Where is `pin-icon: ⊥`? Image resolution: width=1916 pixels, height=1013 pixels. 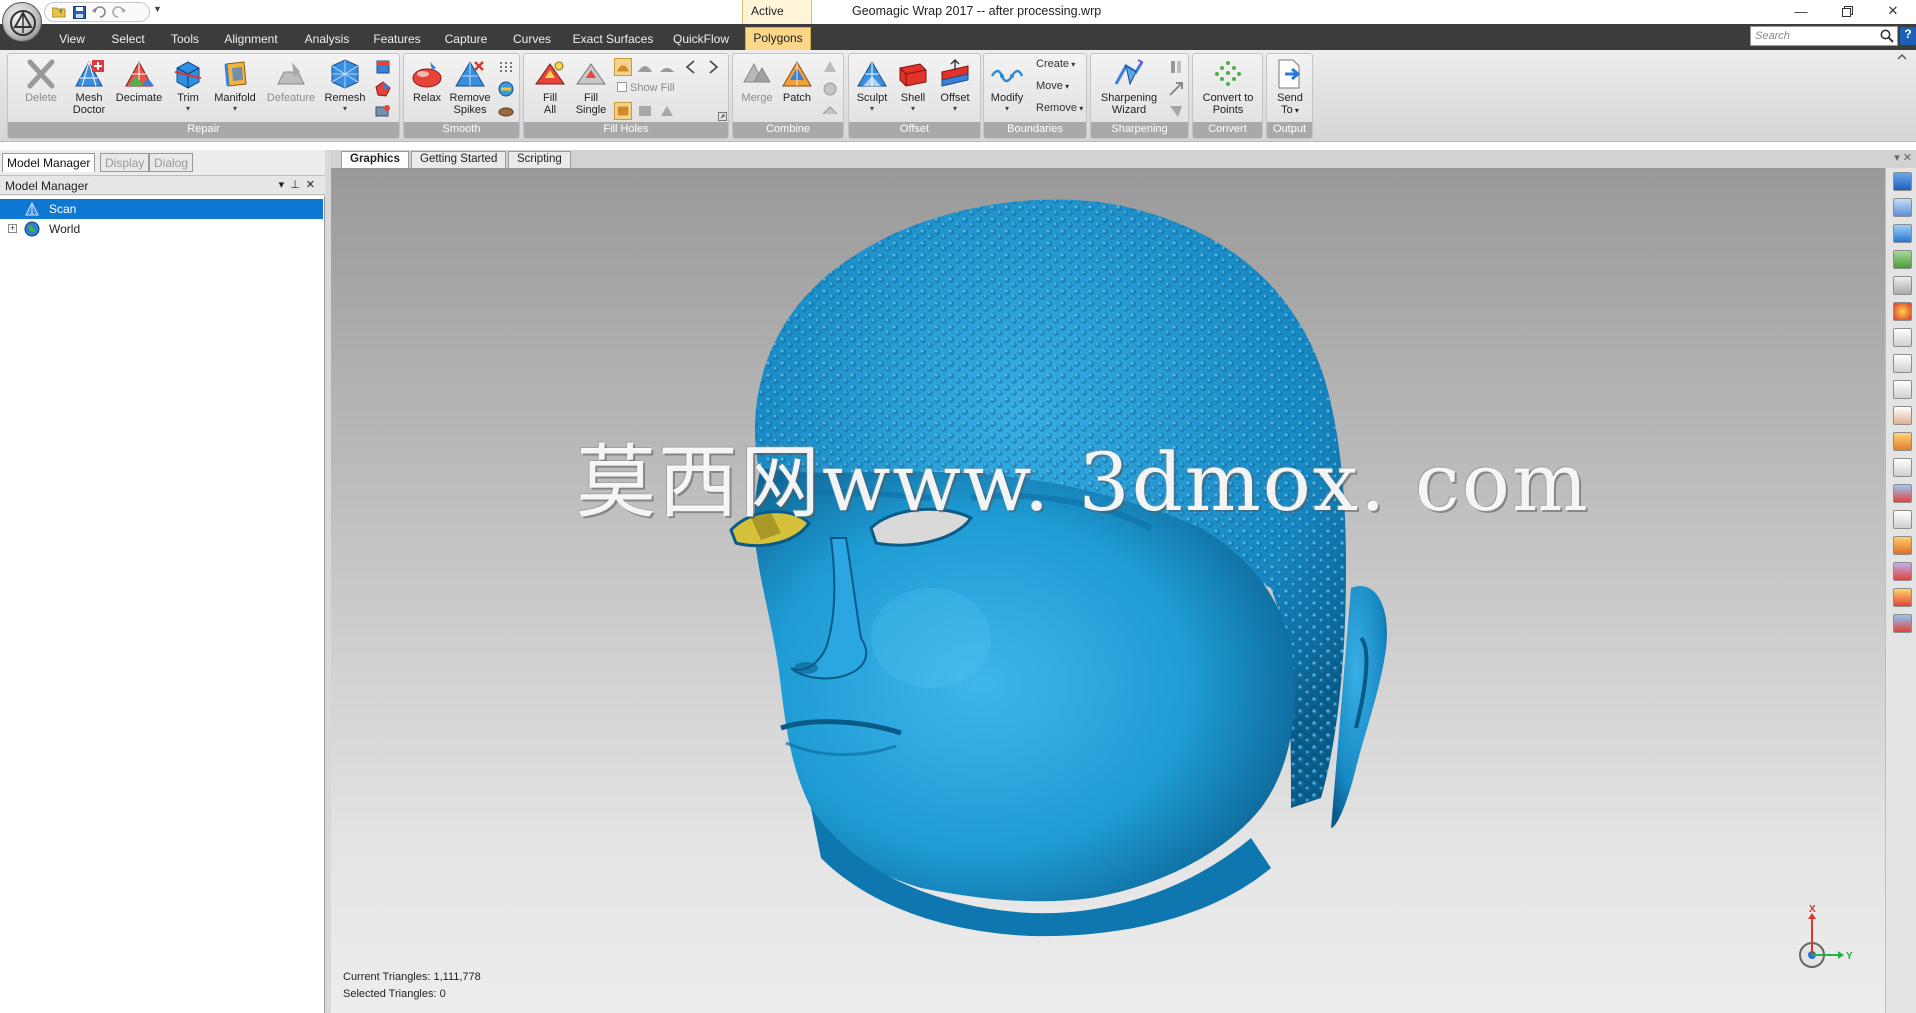 pin-icon: ⊥ is located at coordinates (298, 185).